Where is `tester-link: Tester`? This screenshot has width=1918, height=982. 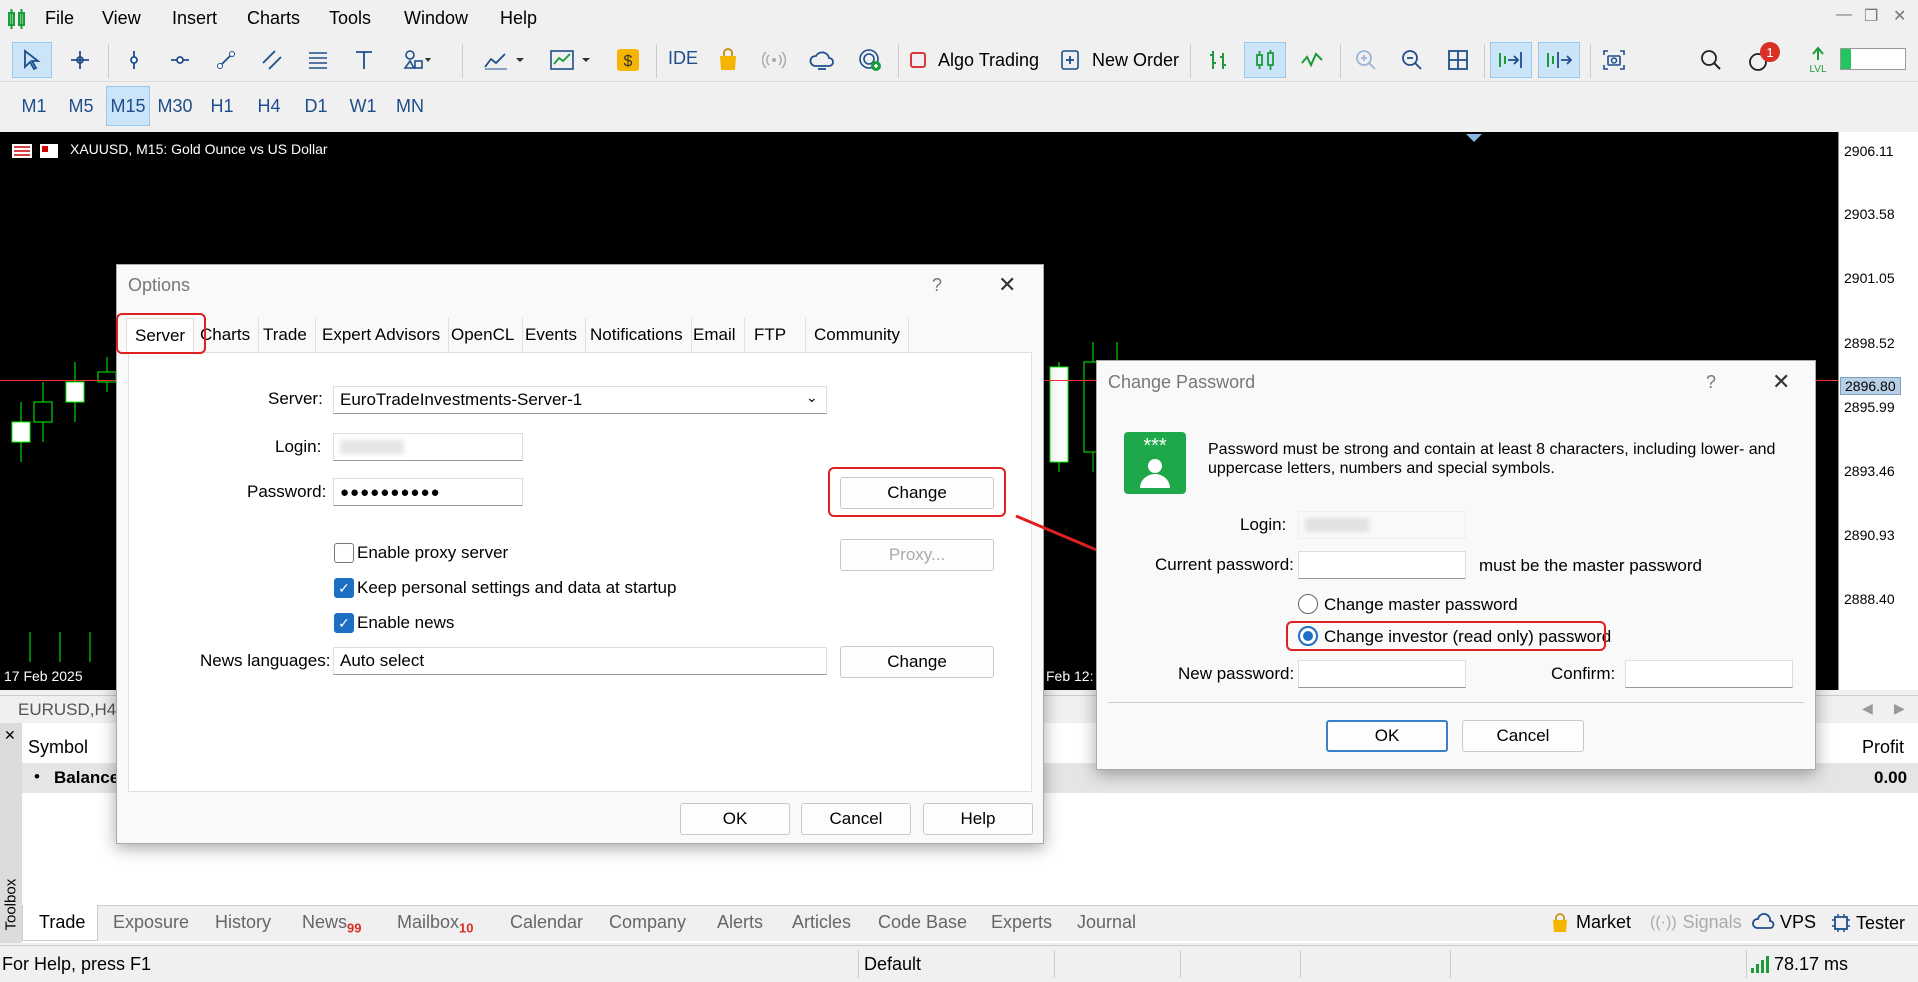 tester-link: Tester is located at coordinates (1867, 923).